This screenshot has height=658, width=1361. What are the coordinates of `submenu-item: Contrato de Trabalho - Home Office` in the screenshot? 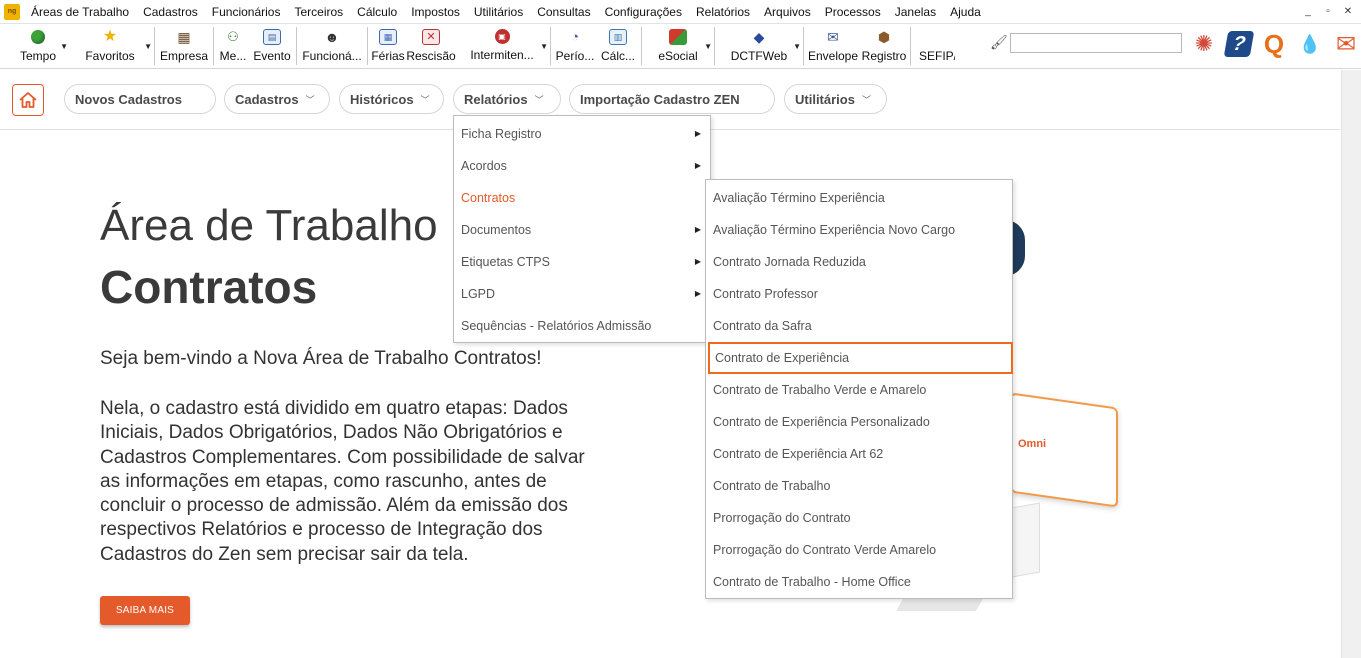 It's located at (859, 582).